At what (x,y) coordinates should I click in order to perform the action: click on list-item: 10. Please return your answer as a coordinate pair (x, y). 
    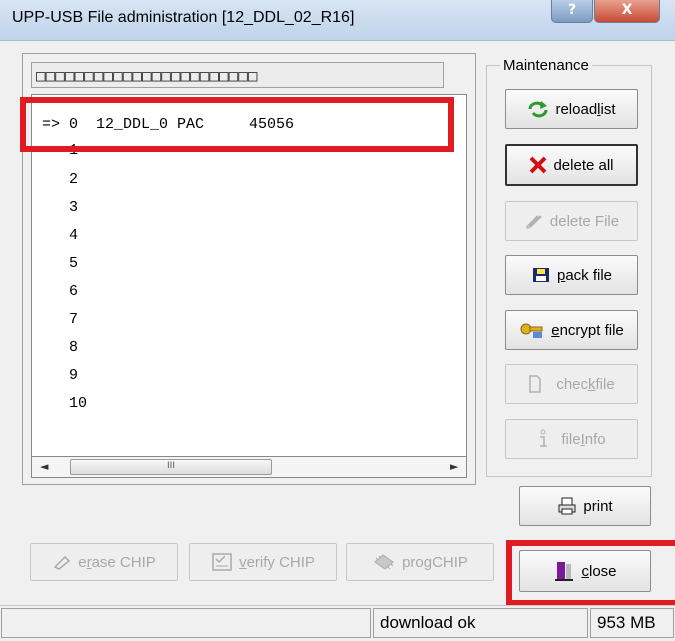
    Looking at the image, I should click on (64, 407).